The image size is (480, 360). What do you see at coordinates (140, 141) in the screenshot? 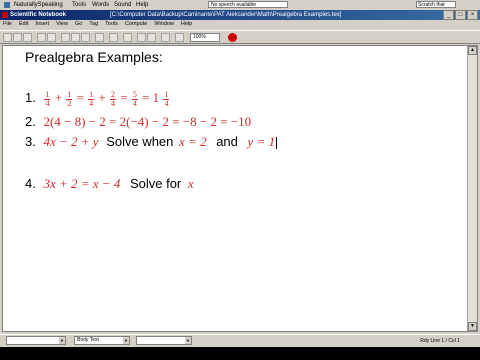
I see `instruction-3: Solve when` at bounding box center [140, 141].